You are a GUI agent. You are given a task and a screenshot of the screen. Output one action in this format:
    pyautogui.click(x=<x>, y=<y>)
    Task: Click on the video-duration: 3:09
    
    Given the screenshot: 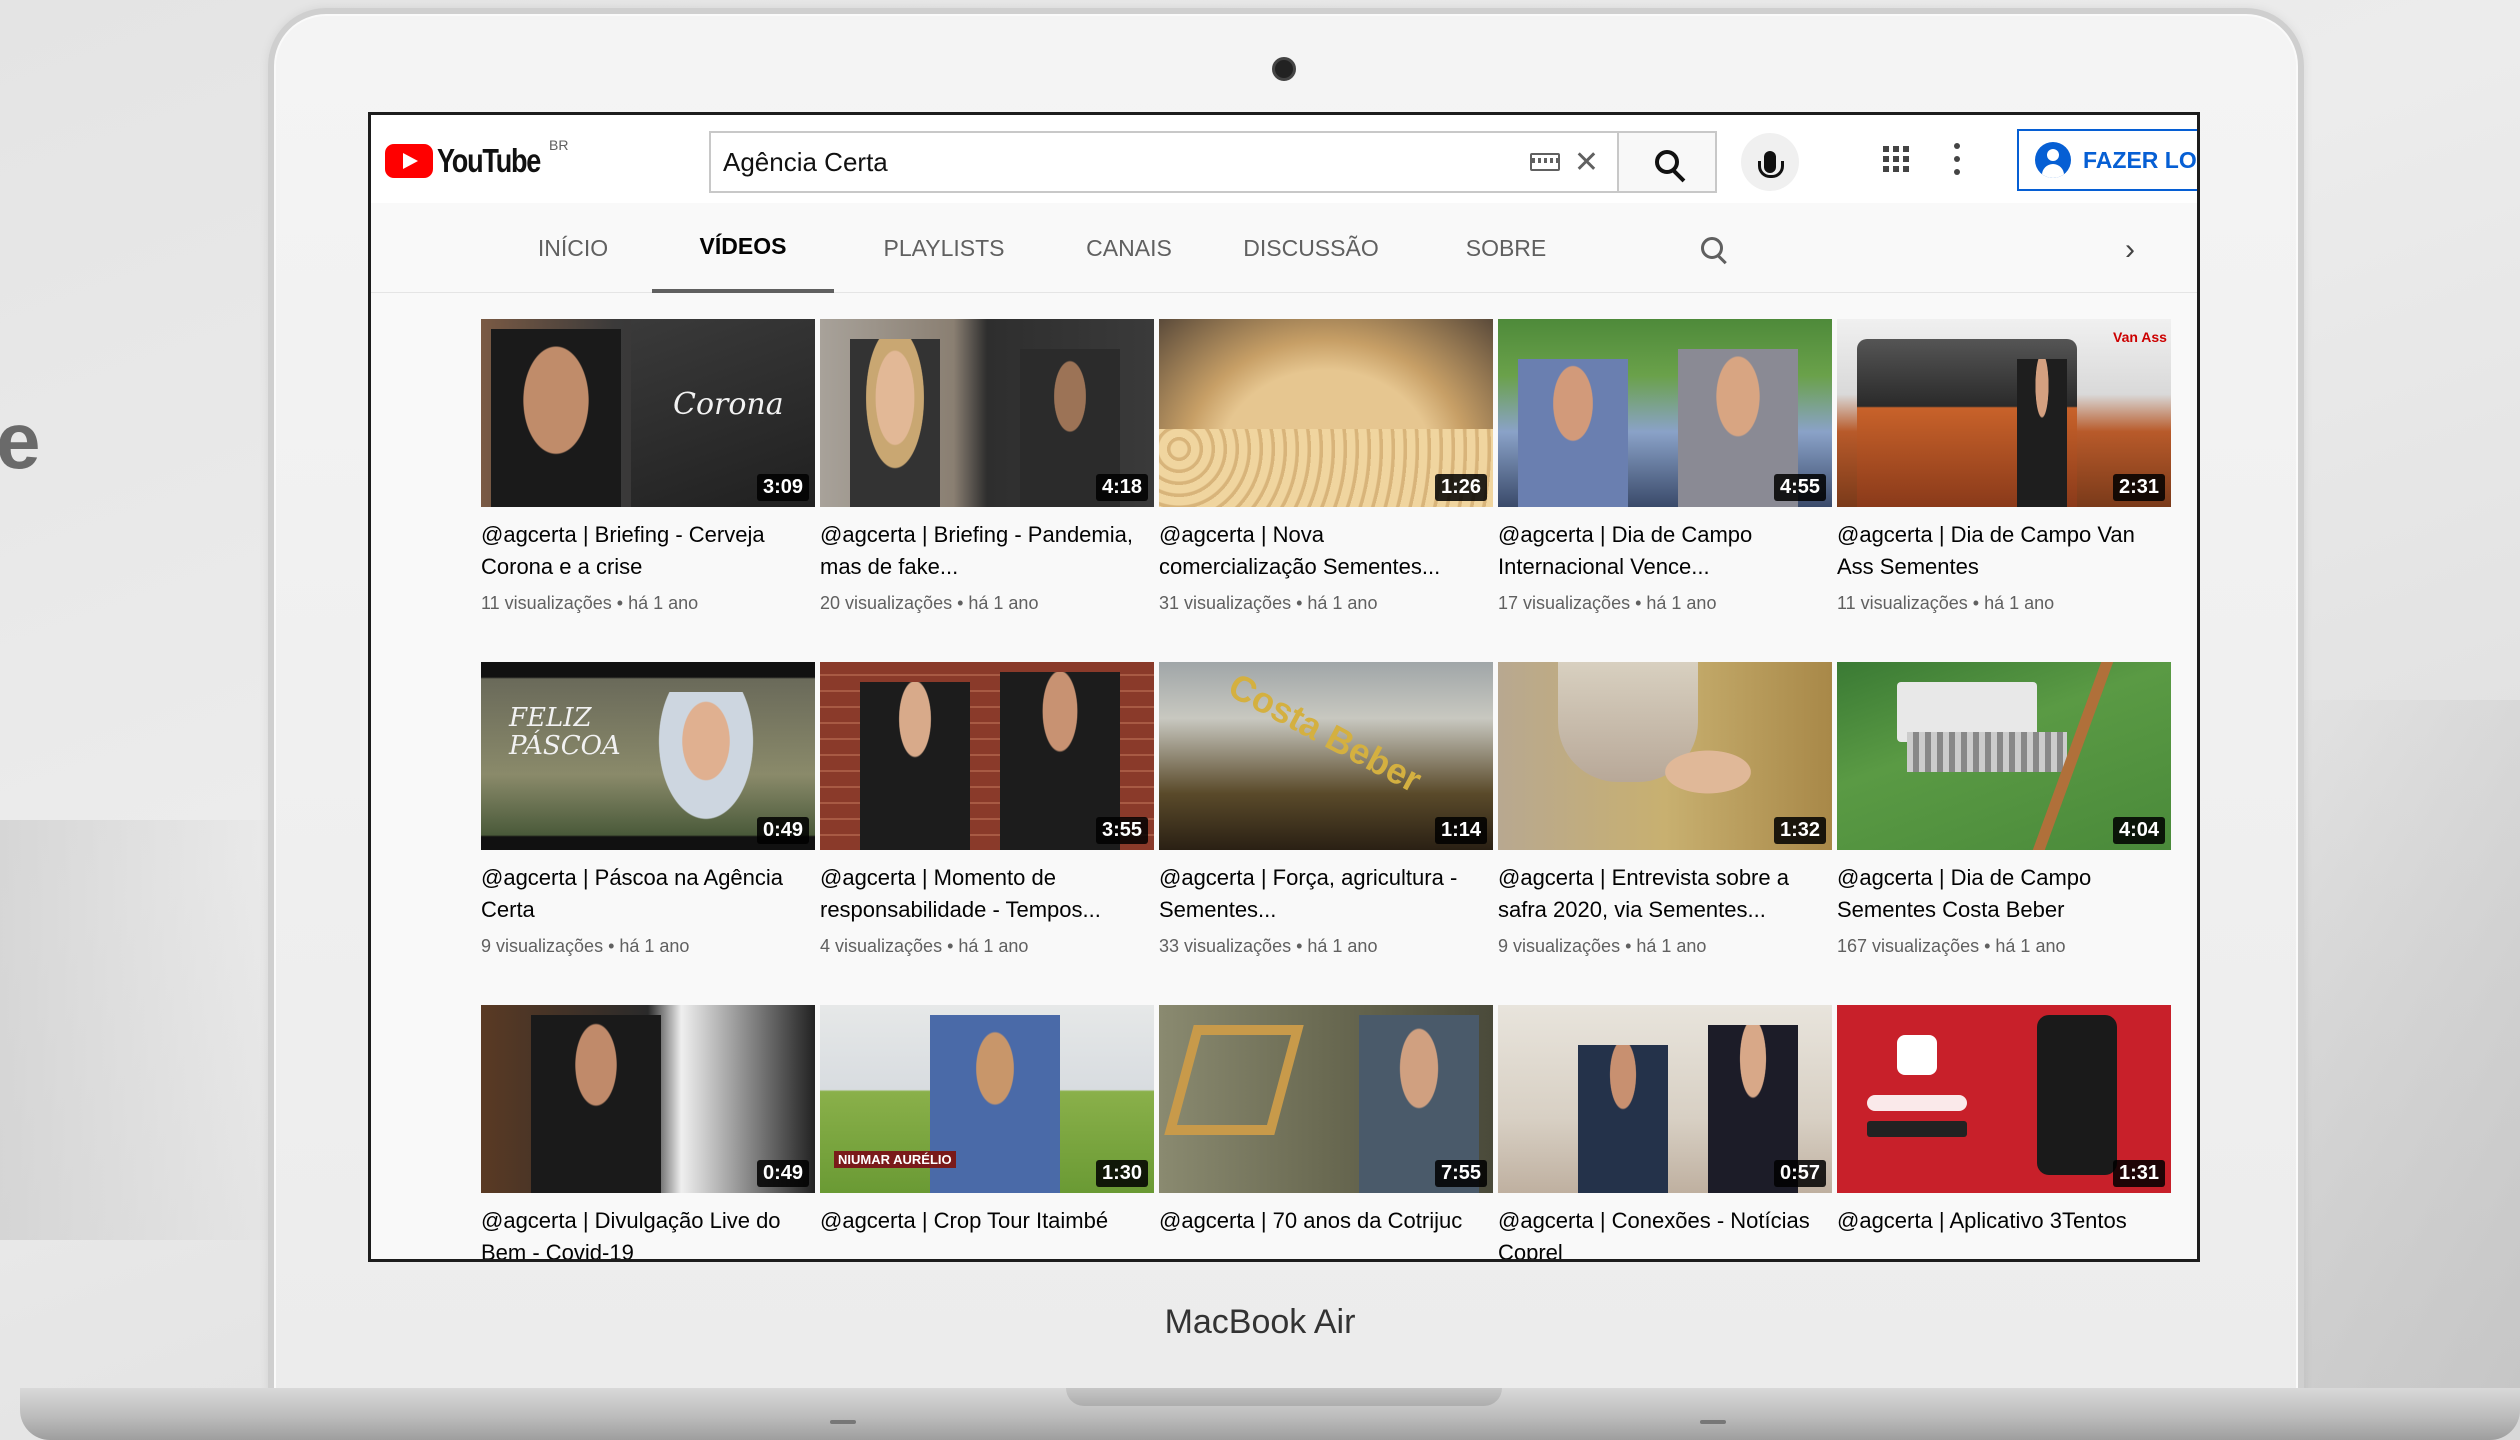 What is the action you would take?
    pyautogui.click(x=782, y=487)
    